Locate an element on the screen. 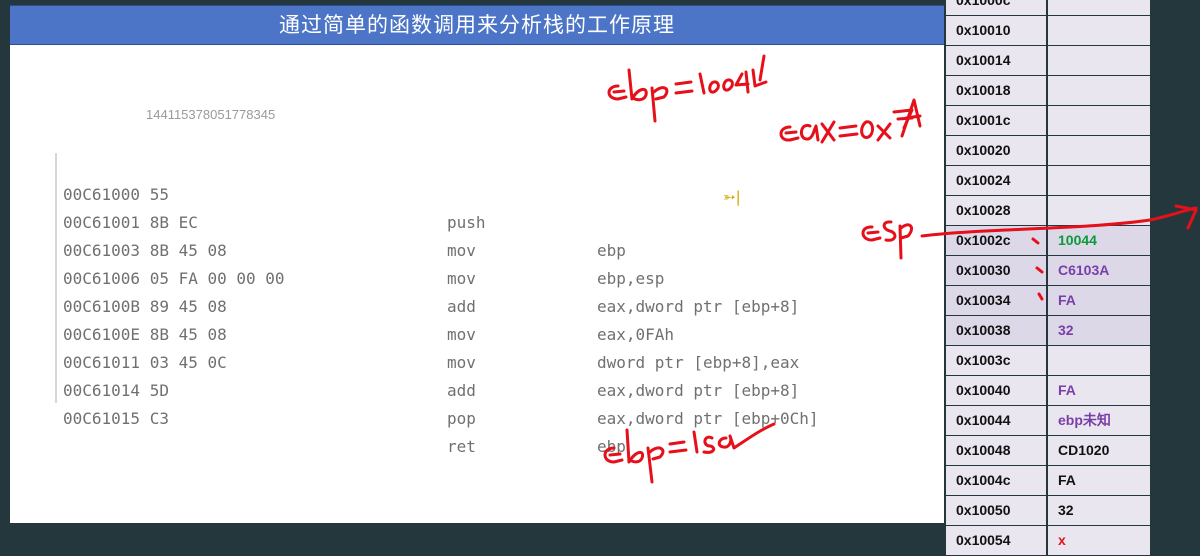  stack-address: 0x10018 is located at coordinates (996, 90).